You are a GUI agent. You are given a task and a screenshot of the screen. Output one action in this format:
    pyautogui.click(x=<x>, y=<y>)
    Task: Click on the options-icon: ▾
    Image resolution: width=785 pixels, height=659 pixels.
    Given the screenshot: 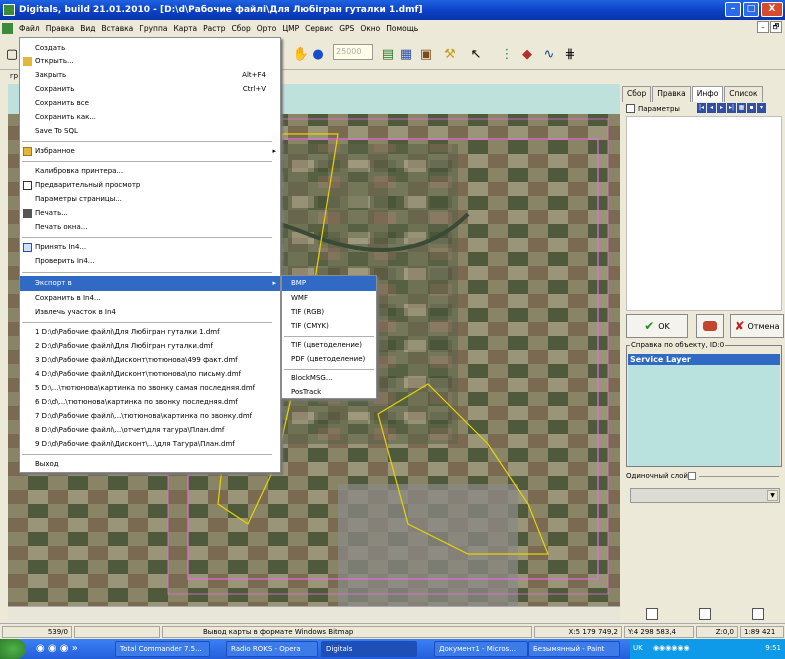 What is the action you would take?
    pyautogui.click(x=761, y=108)
    